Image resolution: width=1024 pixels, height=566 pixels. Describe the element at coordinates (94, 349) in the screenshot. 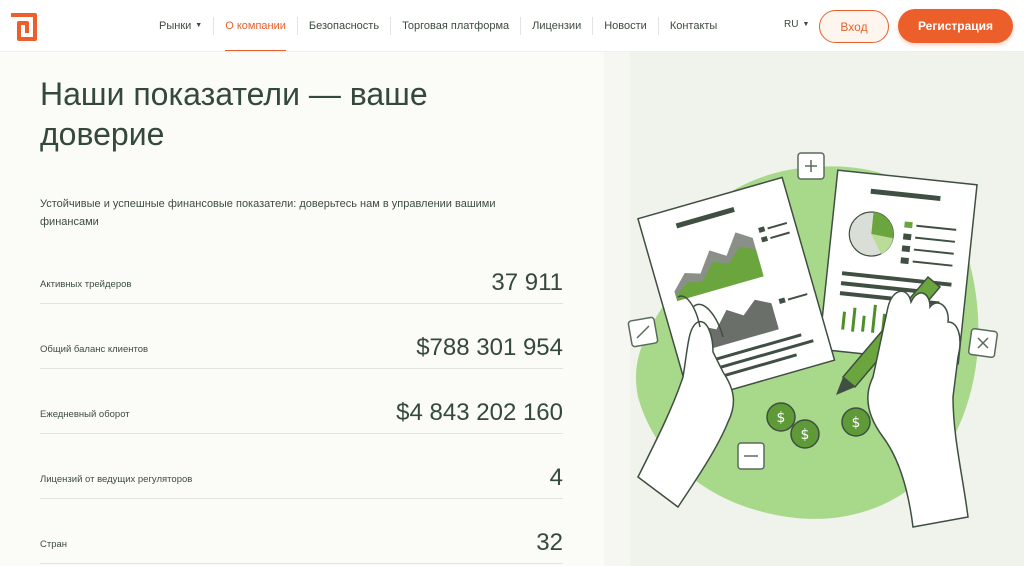

I see `stat-label: Общий баланс клиентов` at that location.